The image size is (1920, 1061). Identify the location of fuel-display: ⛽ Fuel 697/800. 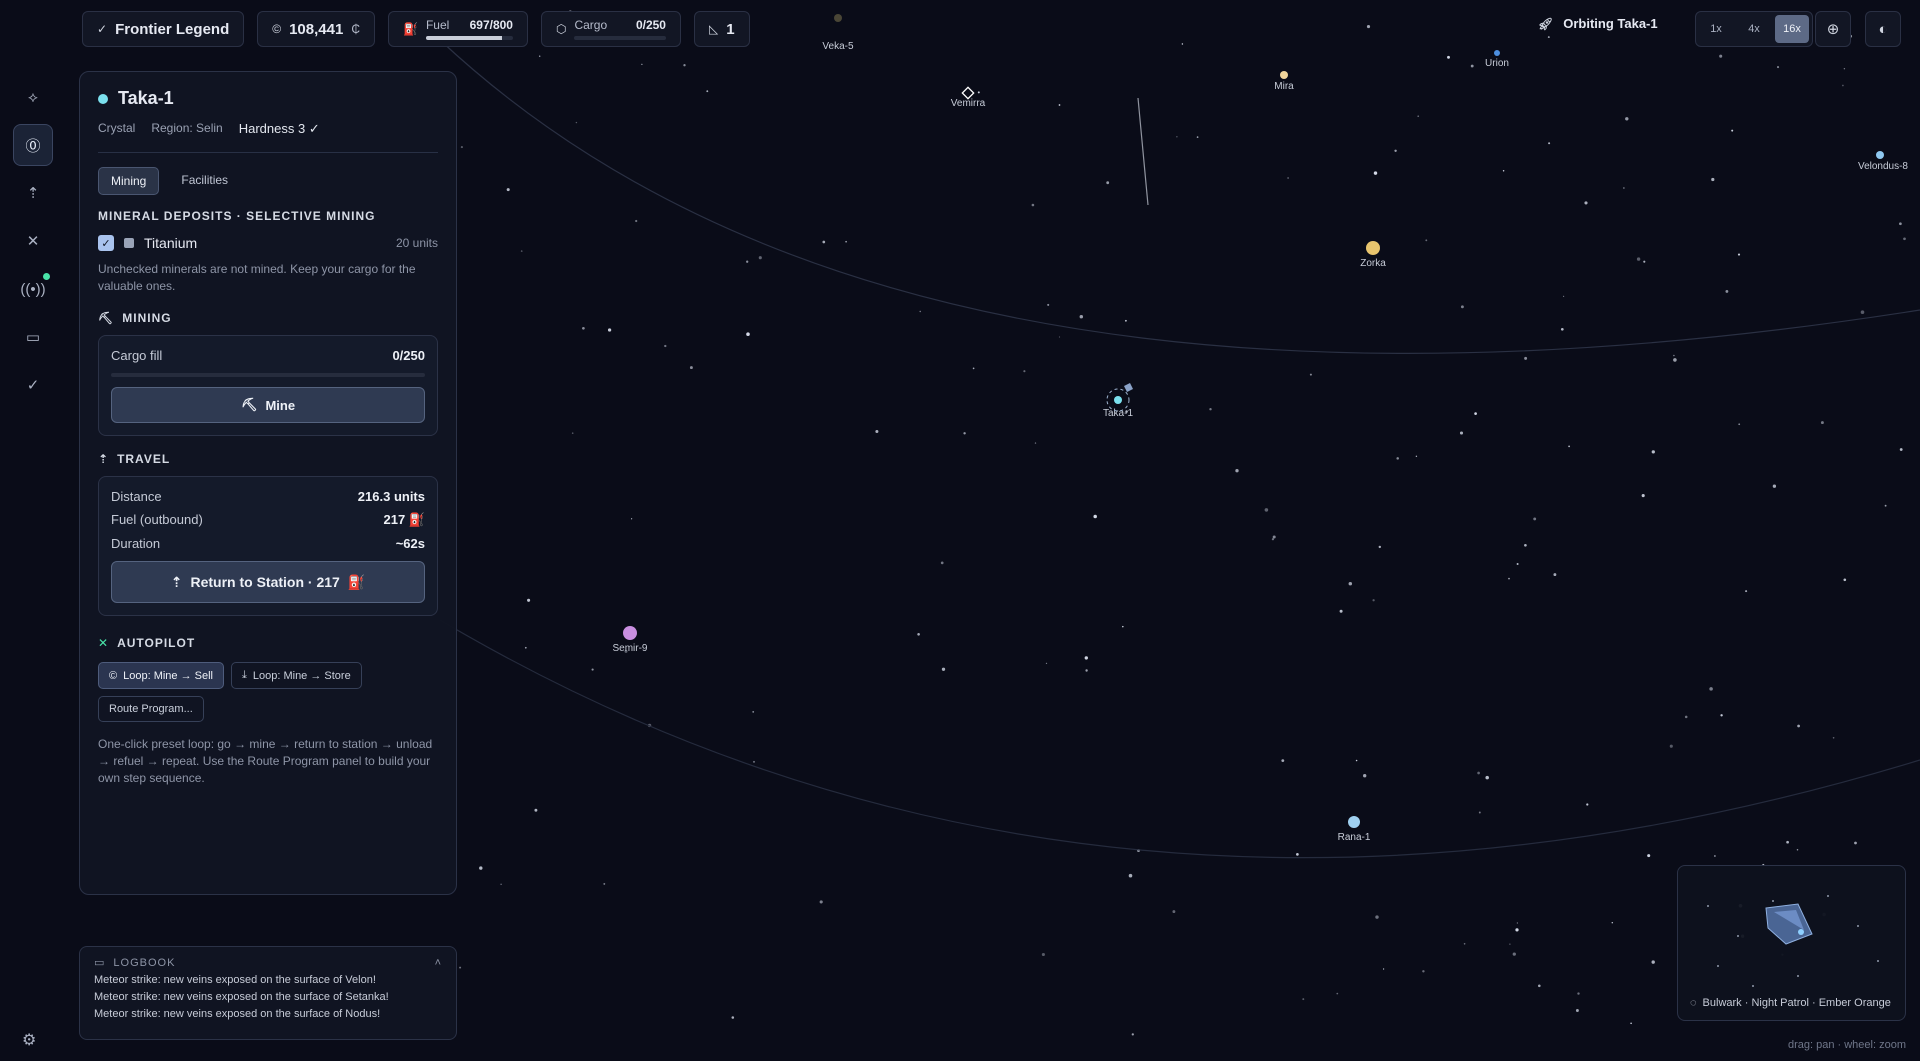
(457, 29).